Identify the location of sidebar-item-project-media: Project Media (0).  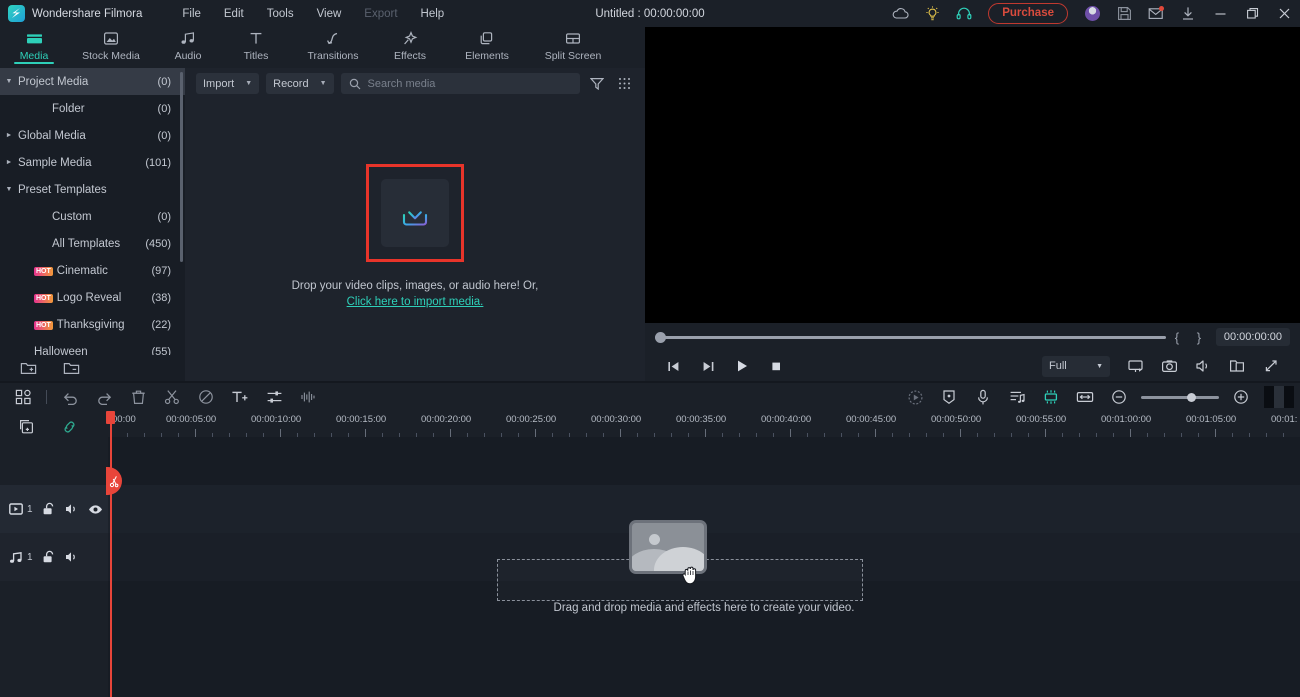
(92, 81).